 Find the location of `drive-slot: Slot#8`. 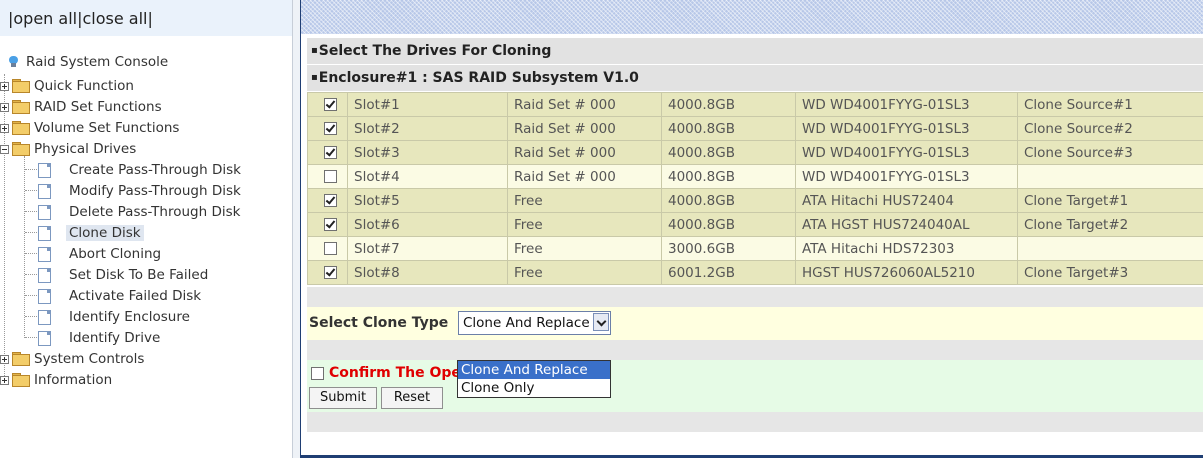

drive-slot: Slot#8 is located at coordinates (427, 272).